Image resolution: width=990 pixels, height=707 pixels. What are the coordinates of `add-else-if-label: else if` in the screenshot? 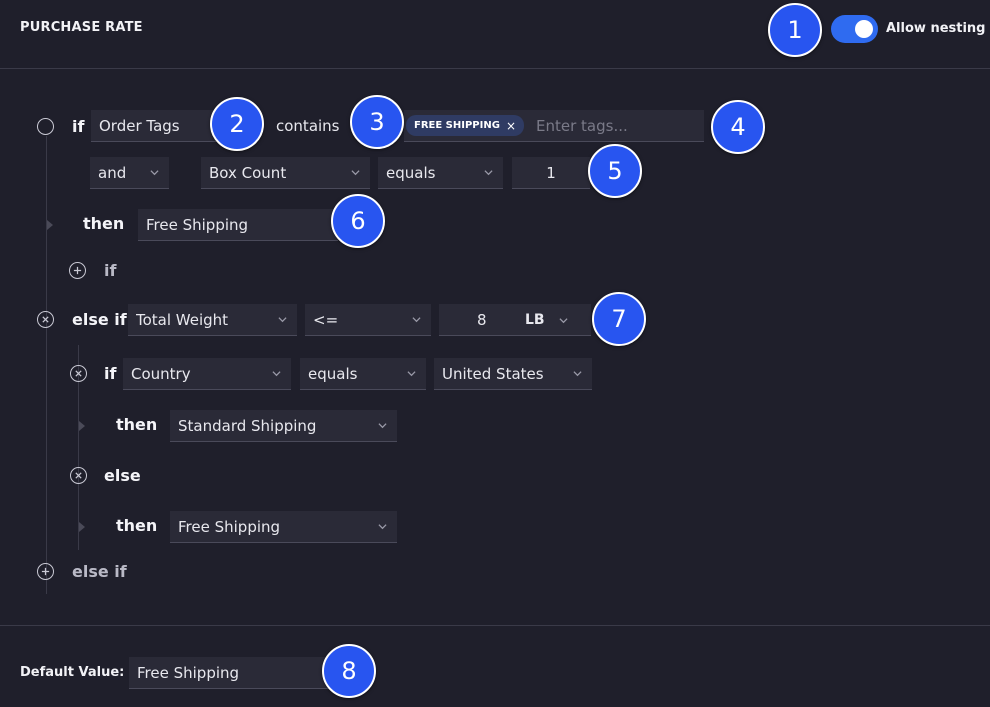 It's located at (99, 571).